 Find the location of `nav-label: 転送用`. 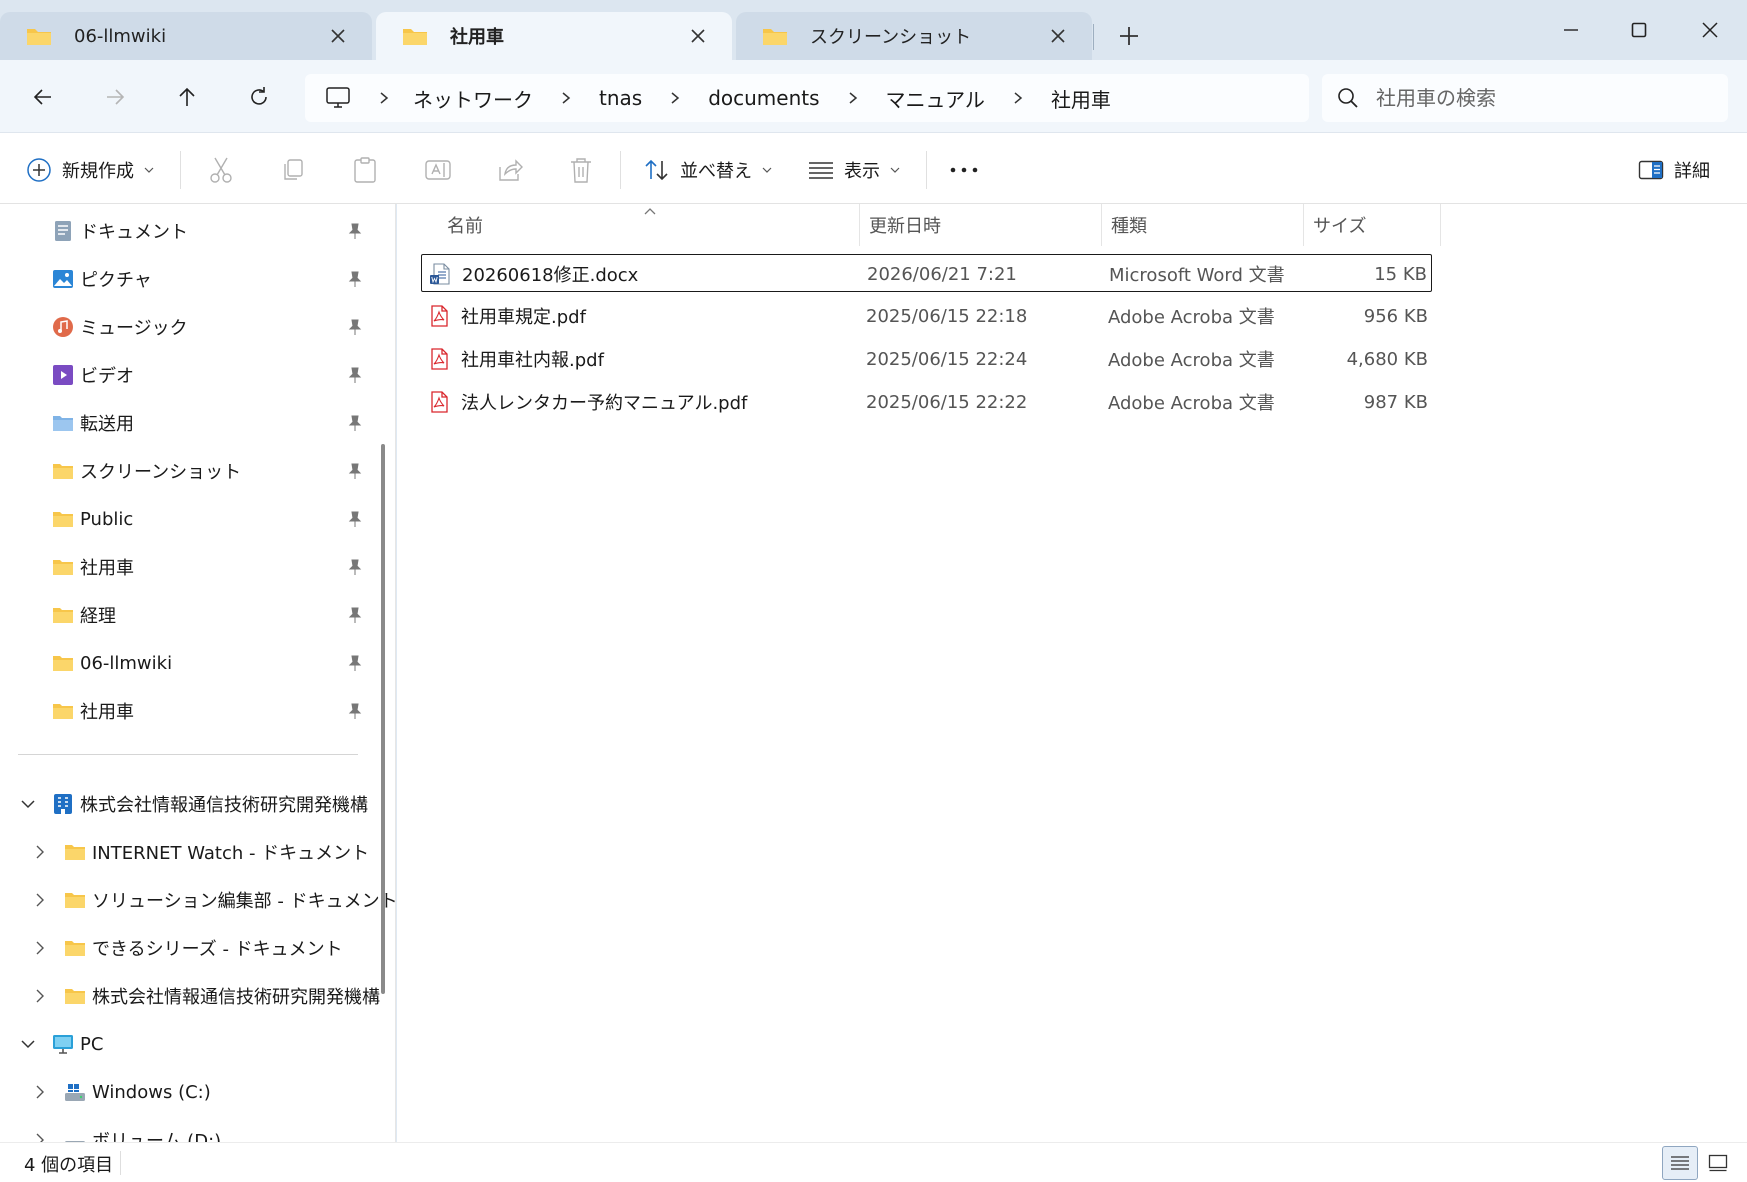

nav-label: 転送用 is located at coordinates (107, 424).